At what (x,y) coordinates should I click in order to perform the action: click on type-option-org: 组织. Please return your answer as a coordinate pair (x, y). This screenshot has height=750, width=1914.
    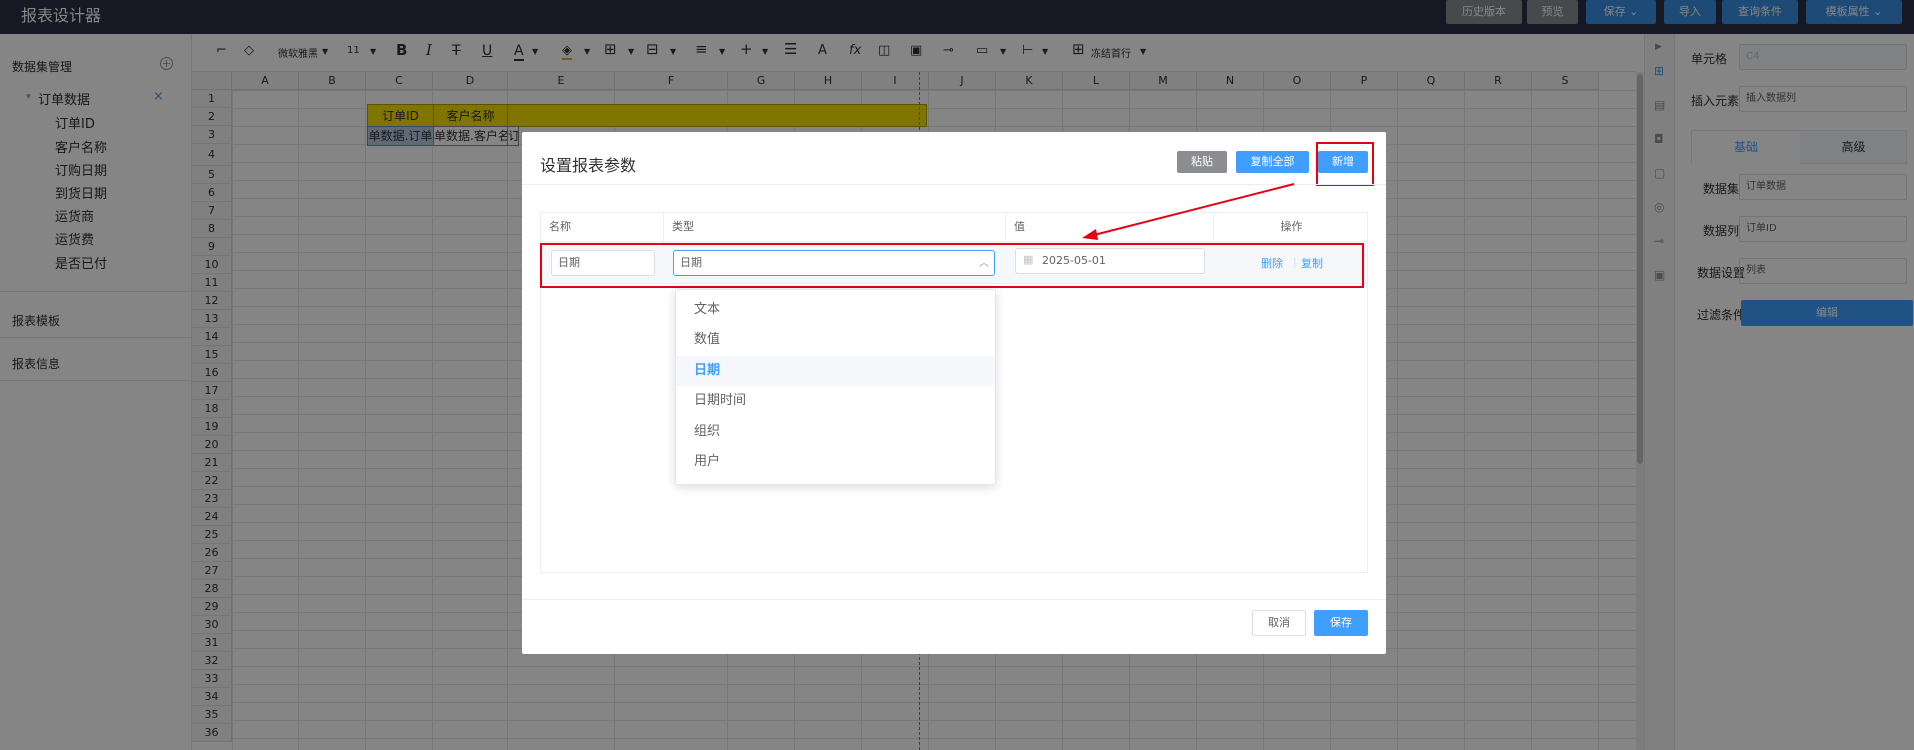
    Looking at the image, I should click on (835, 432).